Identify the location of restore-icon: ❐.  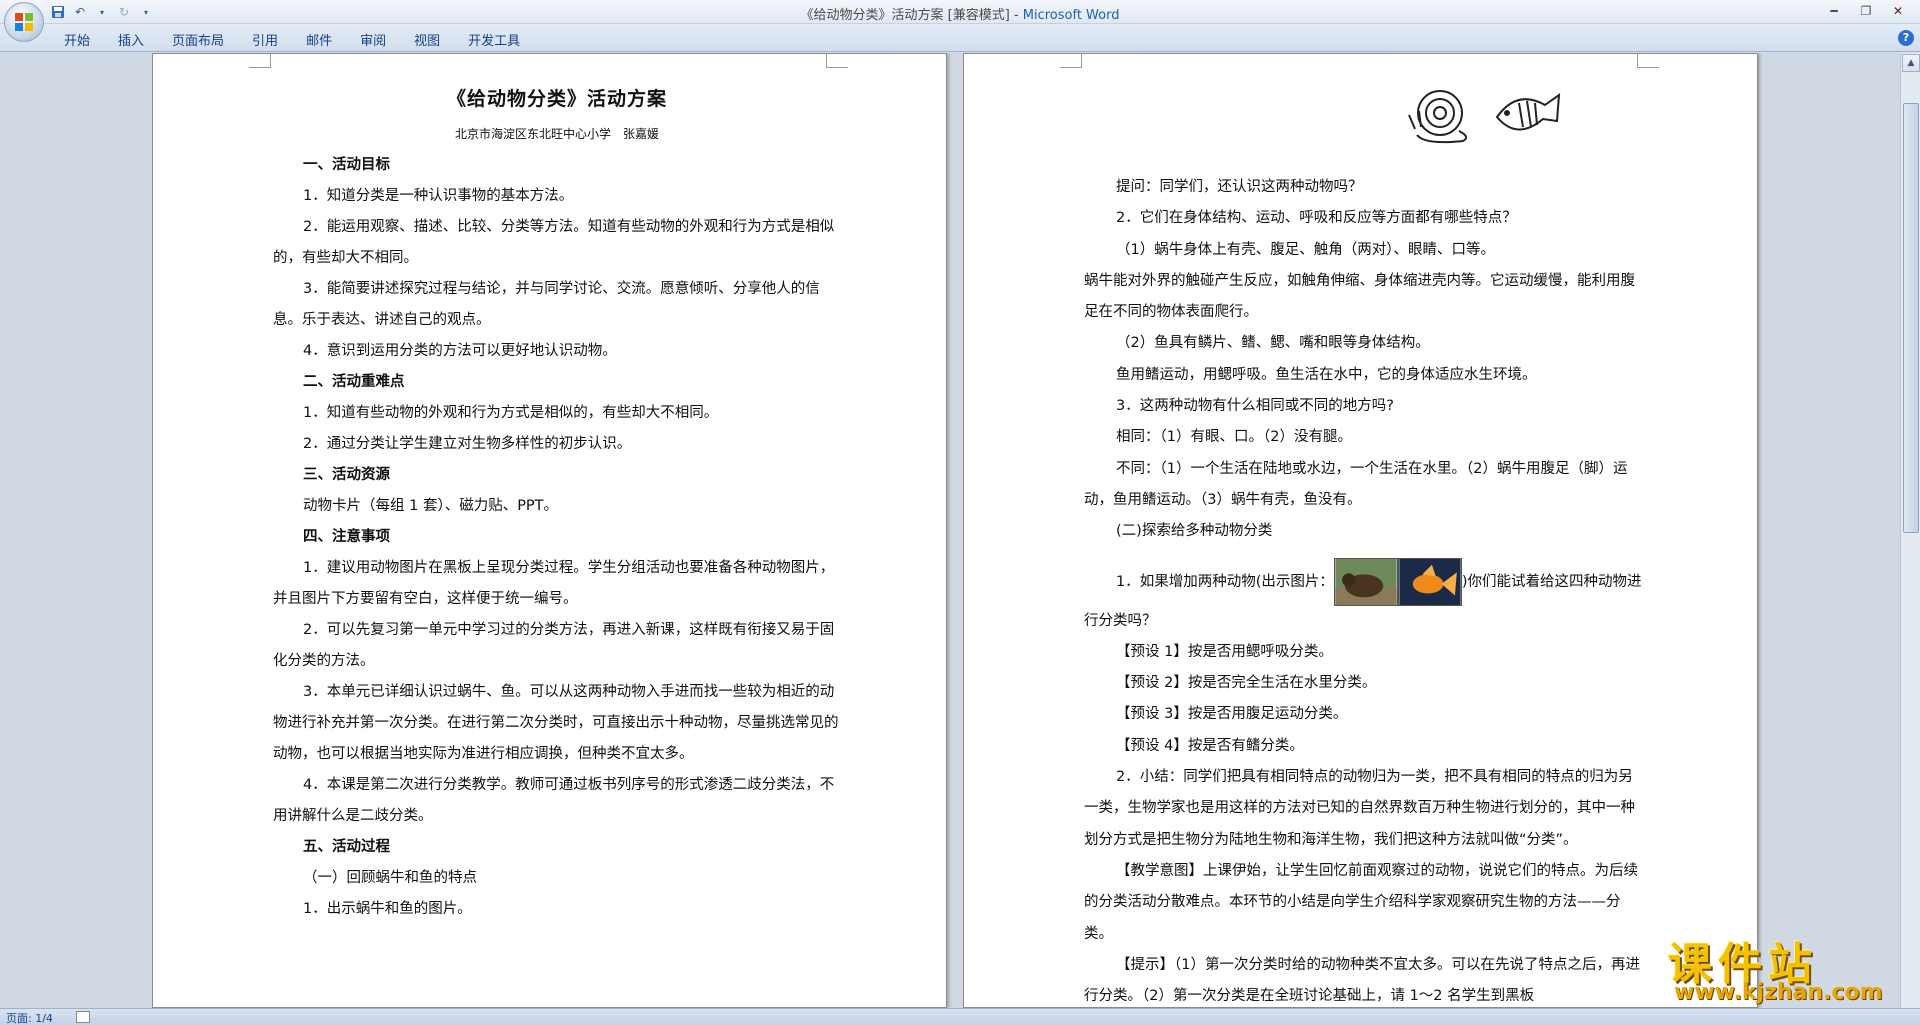
(1866, 11).